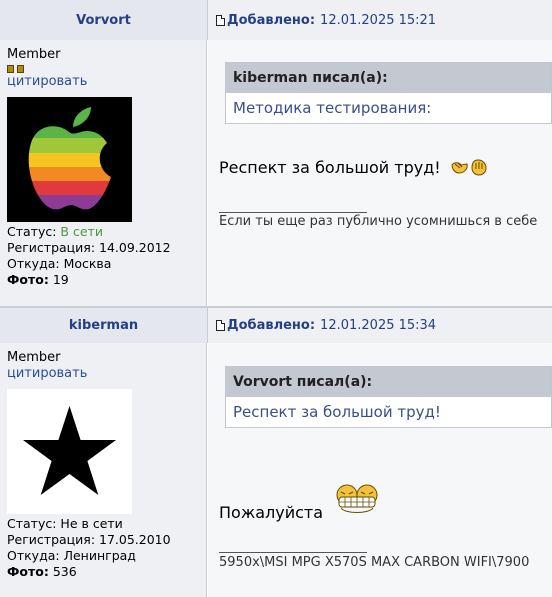  I want to click on post-author: Vorvort, so click(104, 20).